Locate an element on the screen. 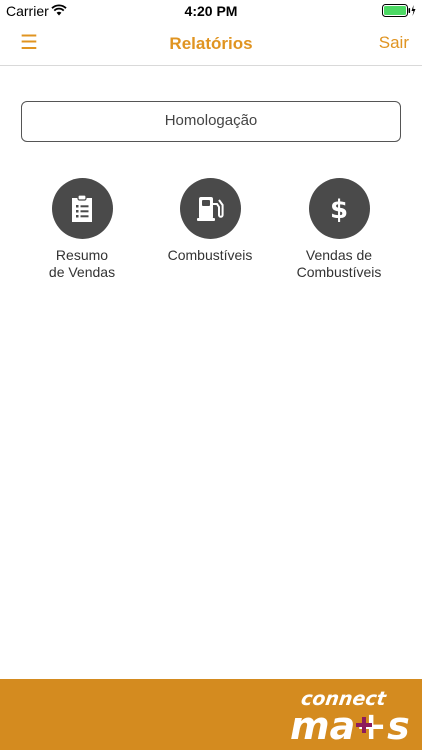  battery-charging-icon is located at coordinates (399, 10).